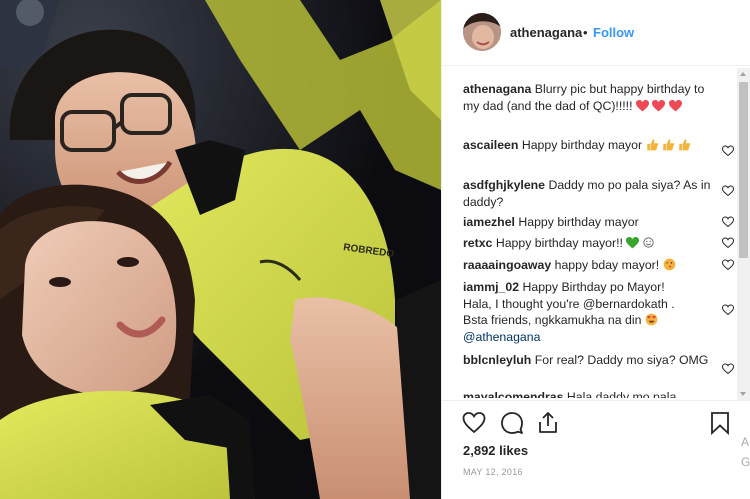 This screenshot has width=750, height=499. What do you see at coordinates (569, 303) in the screenshot?
I see `comment-text-line2: Hala, I thought you're @bernardokath .` at bounding box center [569, 303].